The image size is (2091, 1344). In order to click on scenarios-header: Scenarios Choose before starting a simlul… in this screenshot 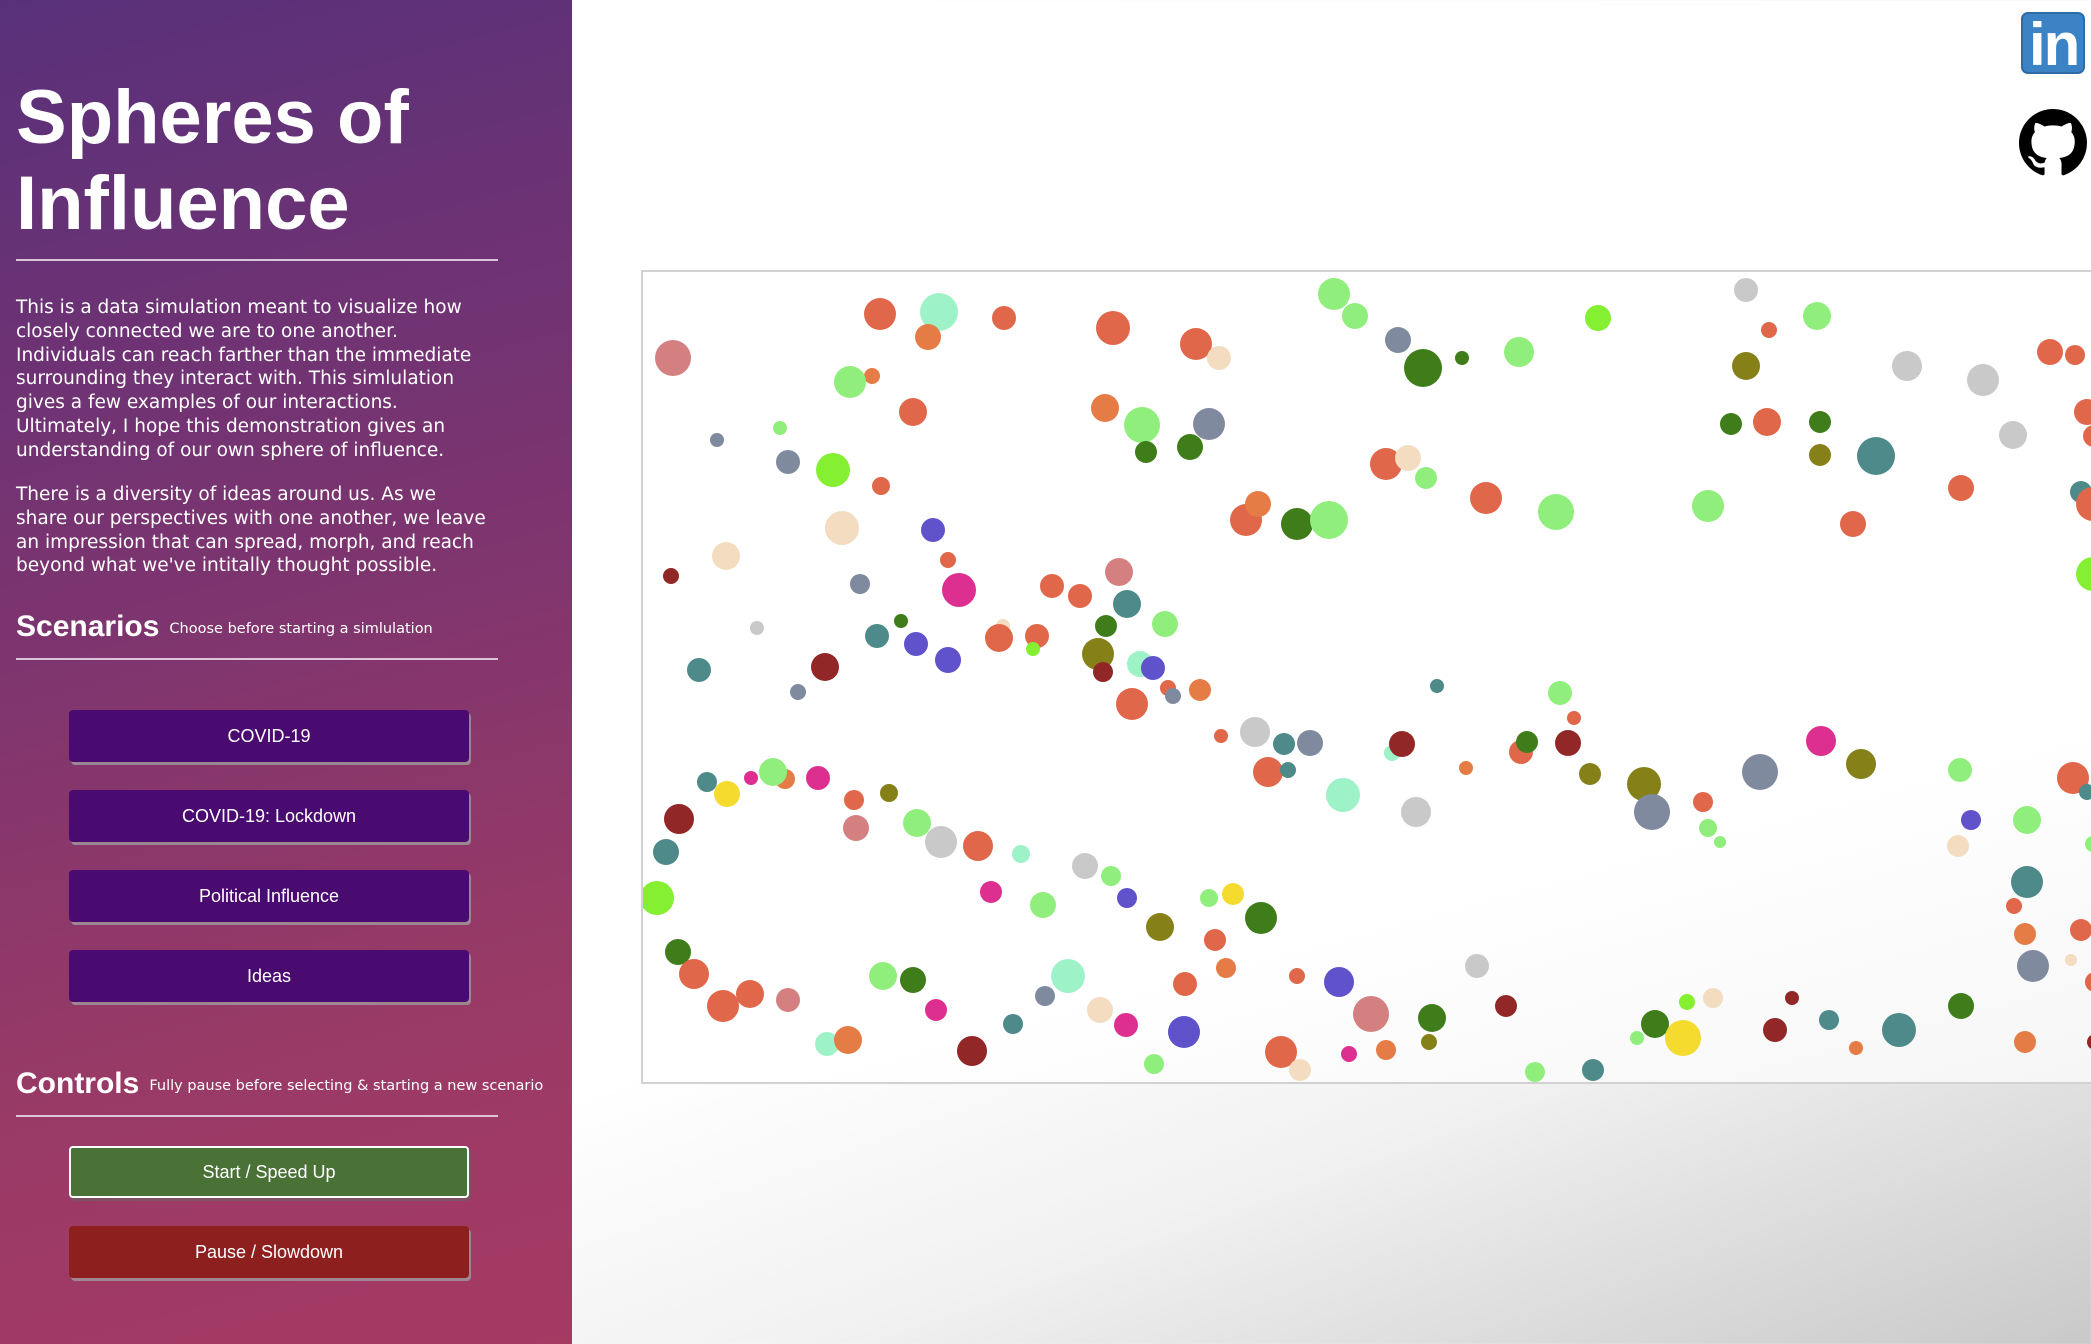, I will do `click(224, 627)`.